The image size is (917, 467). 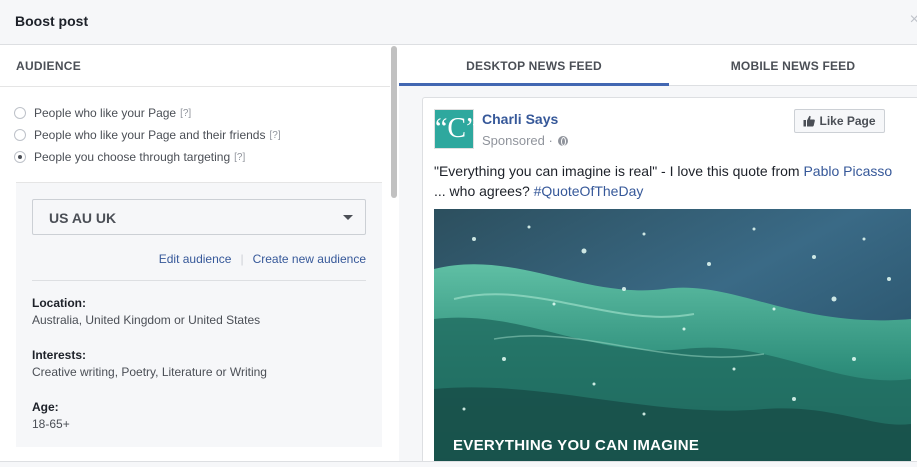 I want to click on hashtag-link: #QuoteOfTheDay, so click(x=589, y=191).